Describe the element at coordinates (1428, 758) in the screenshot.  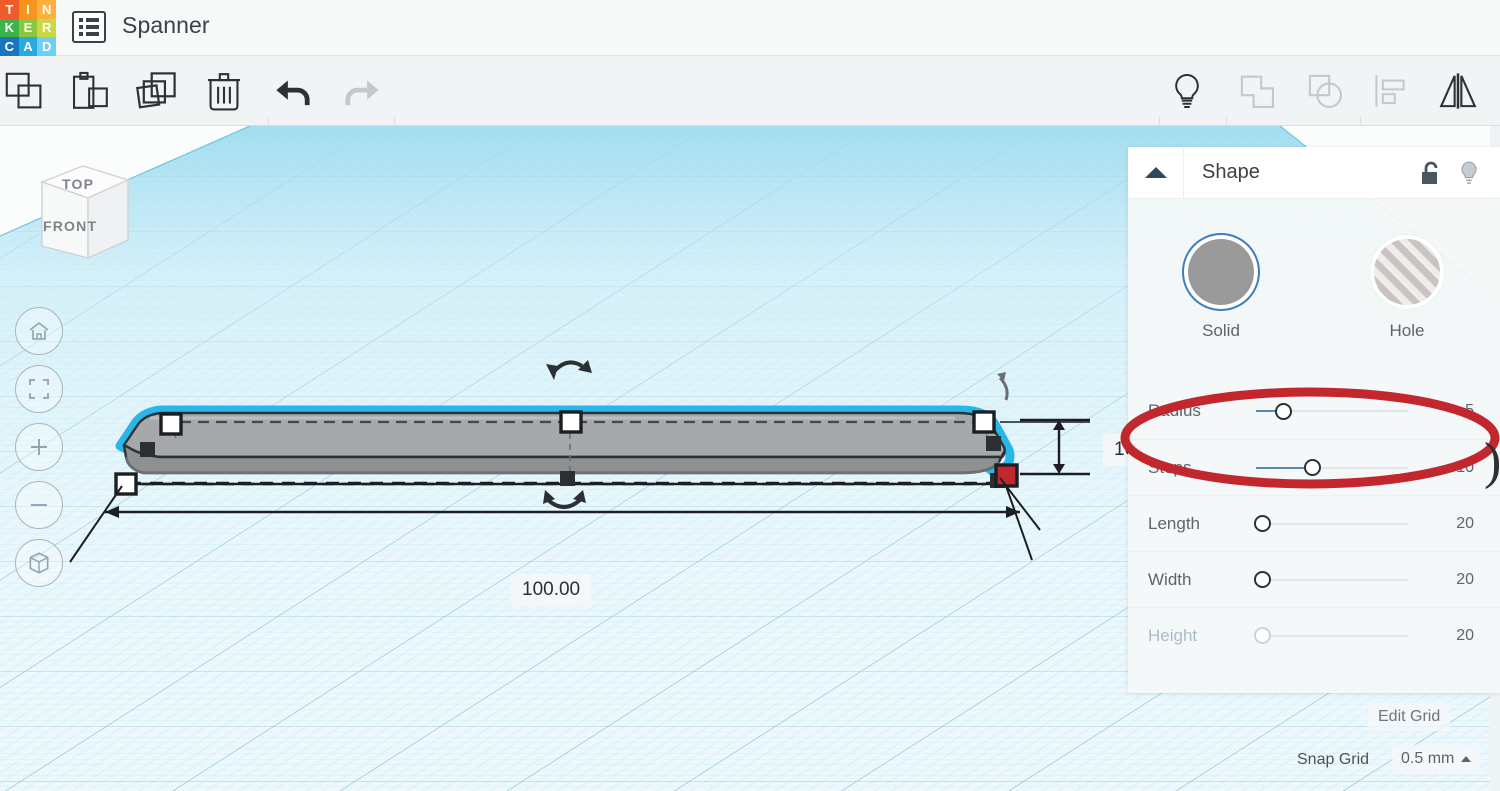
I see `snap-grid-value: 0.5 mm` at that location.